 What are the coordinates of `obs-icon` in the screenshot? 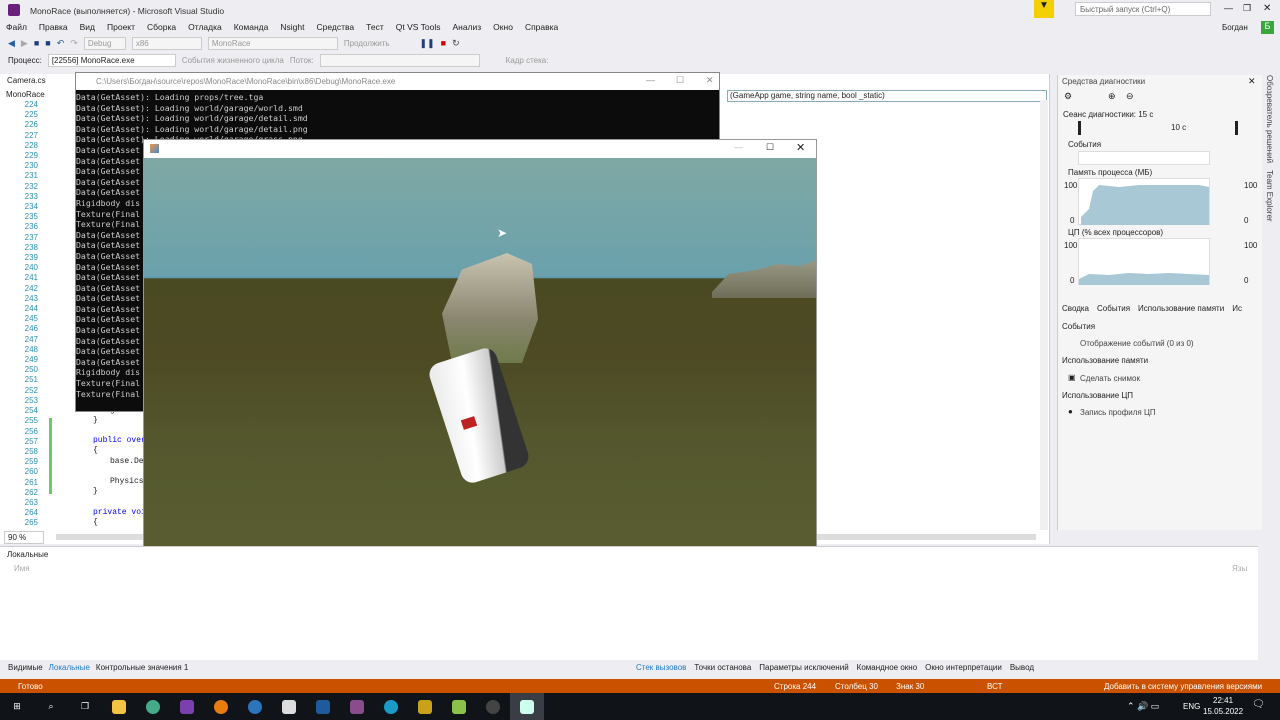 It's located at (493, 706).